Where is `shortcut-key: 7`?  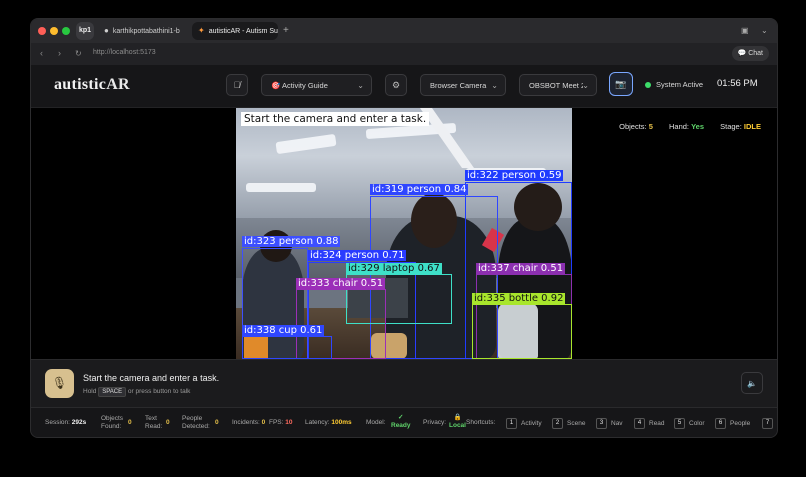 shortcut-key: 7 is located at coordinates (767, 423).